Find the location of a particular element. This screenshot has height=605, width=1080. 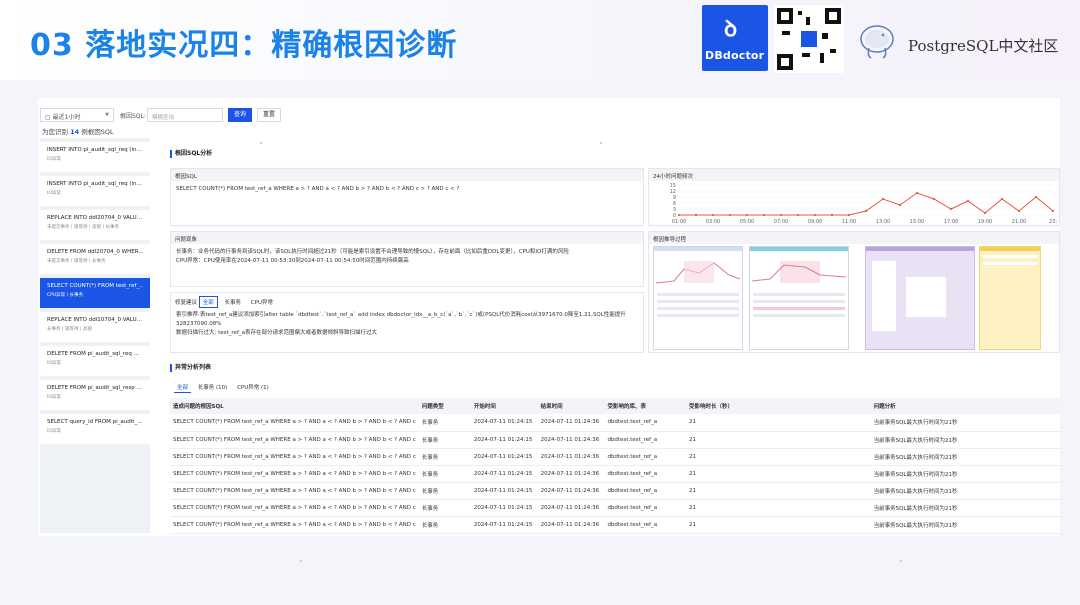

time-range-select: ▢ 最近1小时 ▼ is located at coordinates (77, 115).